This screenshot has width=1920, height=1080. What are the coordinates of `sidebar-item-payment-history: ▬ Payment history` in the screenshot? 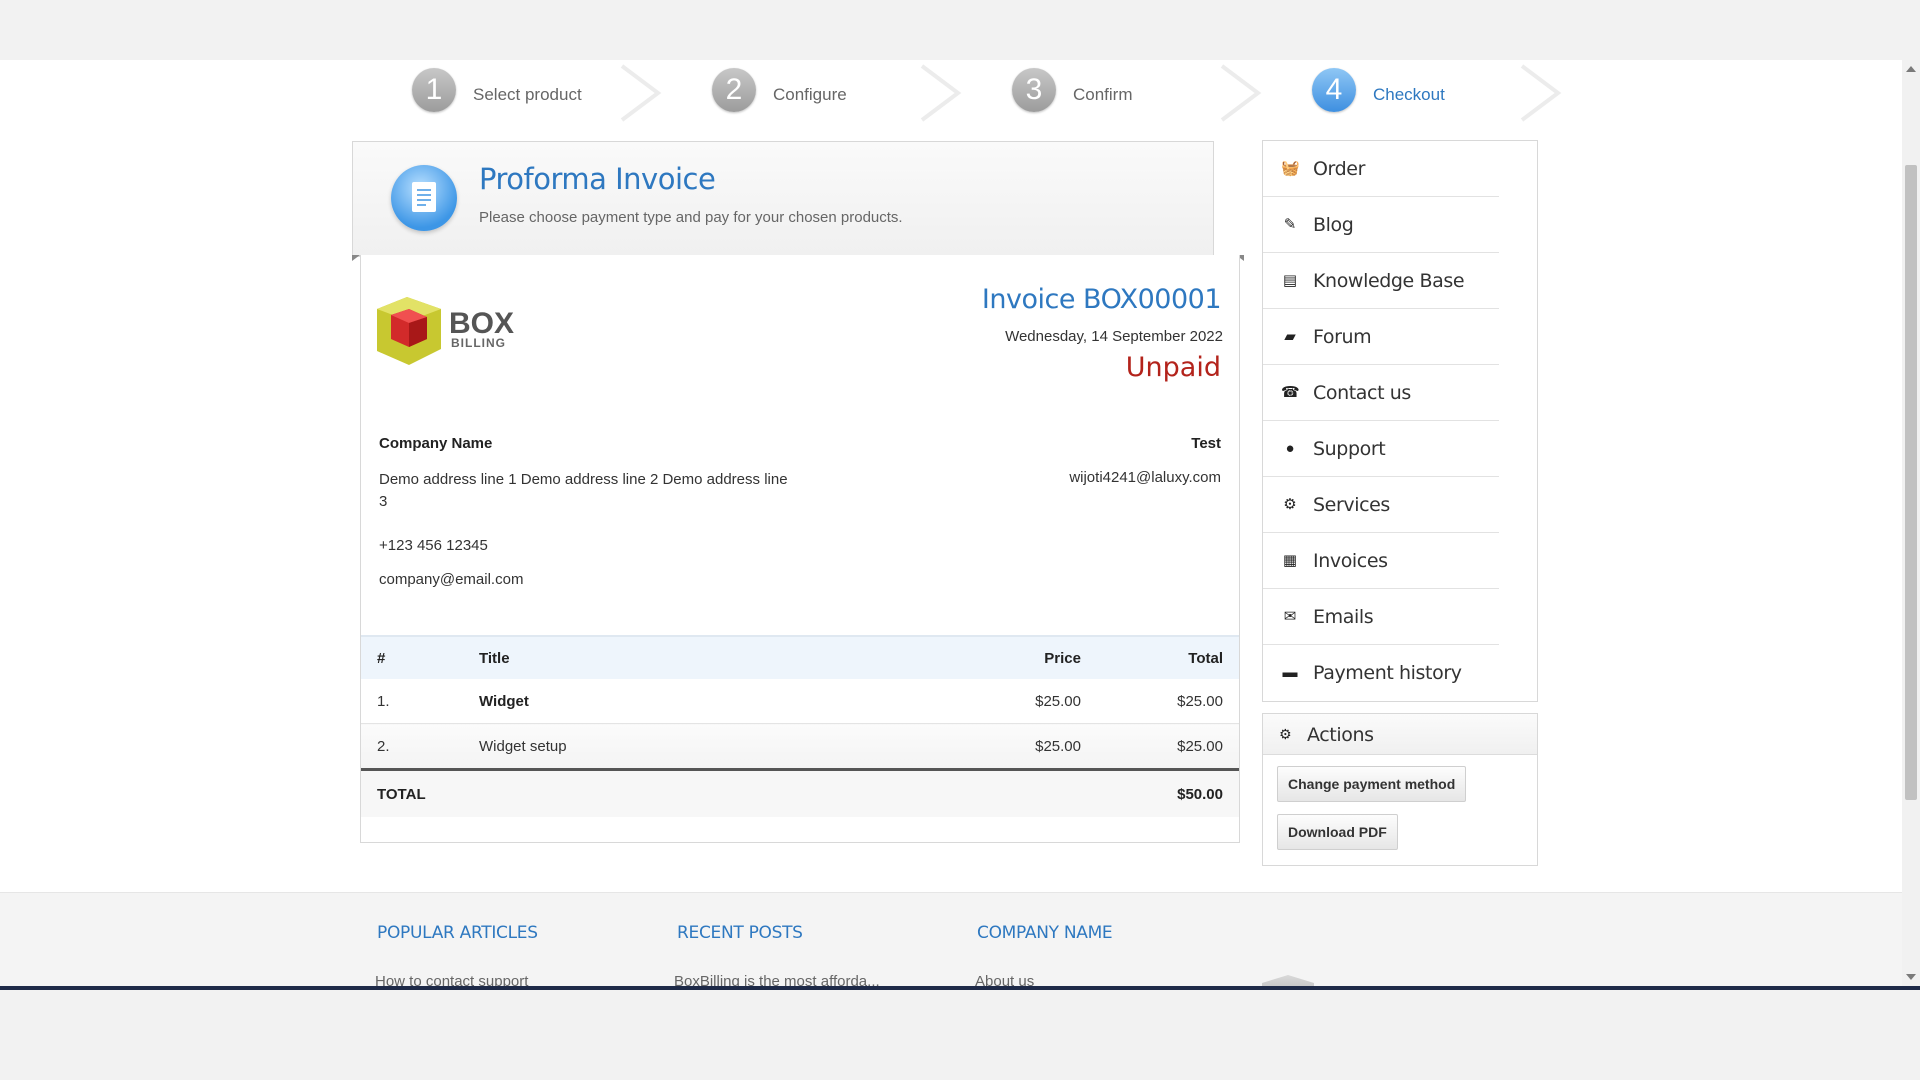 It's located at (1381, 672).